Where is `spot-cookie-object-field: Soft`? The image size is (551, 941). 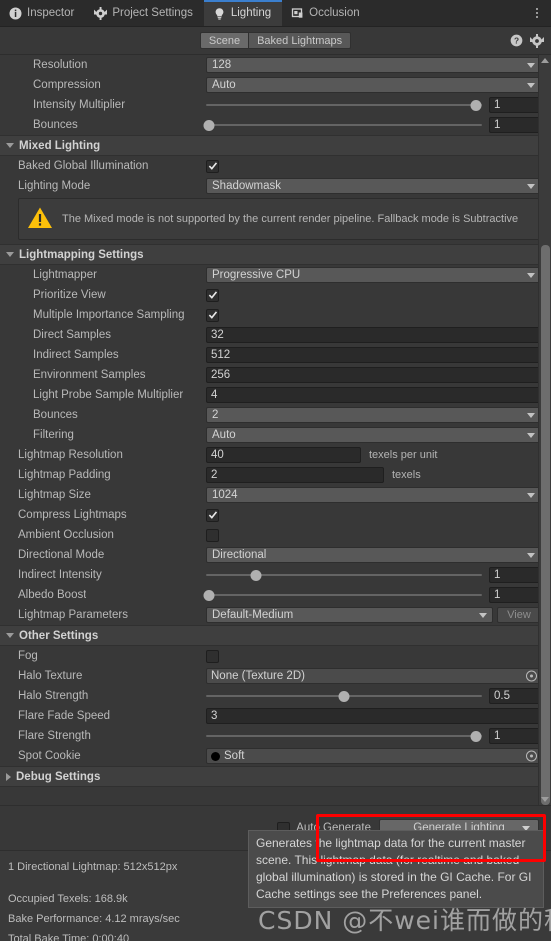 spot-cookie-object-field: Soft is located at coordinates (373, 756).